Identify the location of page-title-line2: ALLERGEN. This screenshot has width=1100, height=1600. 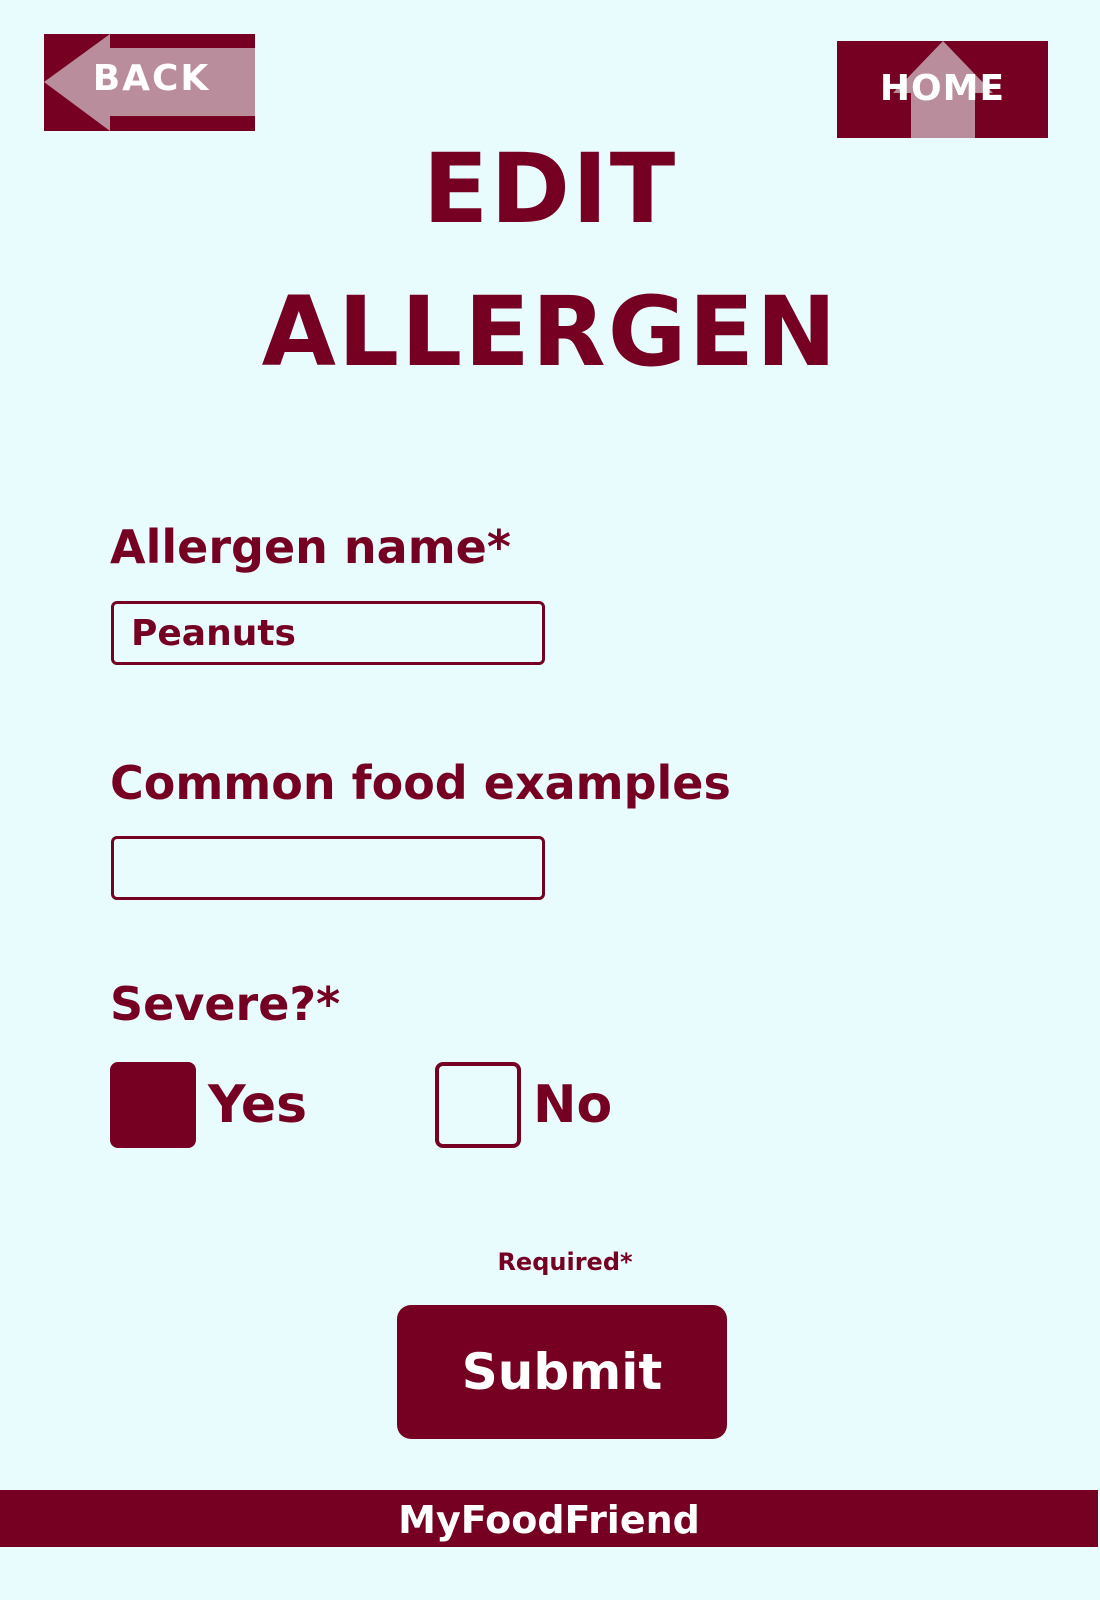
(550, 332).